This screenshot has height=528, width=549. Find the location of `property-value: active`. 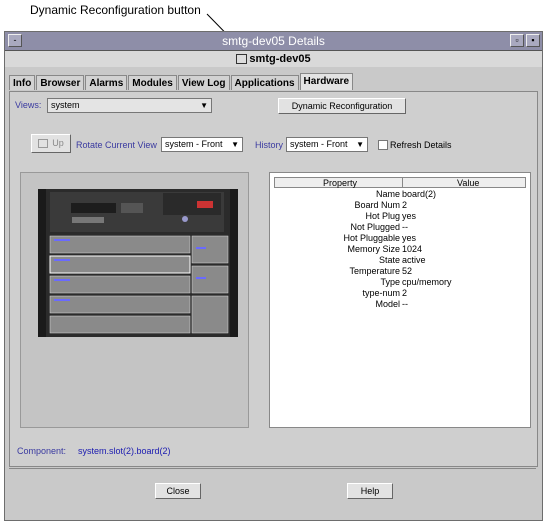

property-value: active is located at coordinates (414, 260).